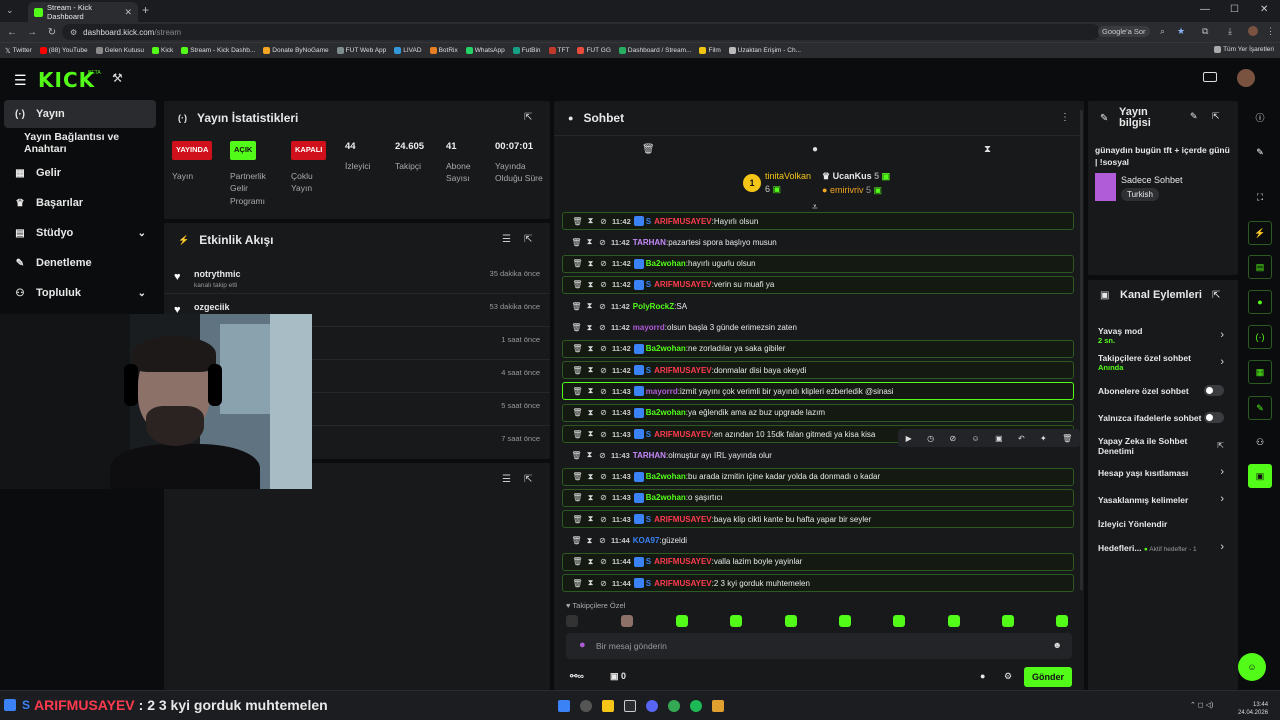  What do you see at coordinates (162, 50) in the screenshot?
I see `bookmark: Kick` at bounding box center [162, 50].